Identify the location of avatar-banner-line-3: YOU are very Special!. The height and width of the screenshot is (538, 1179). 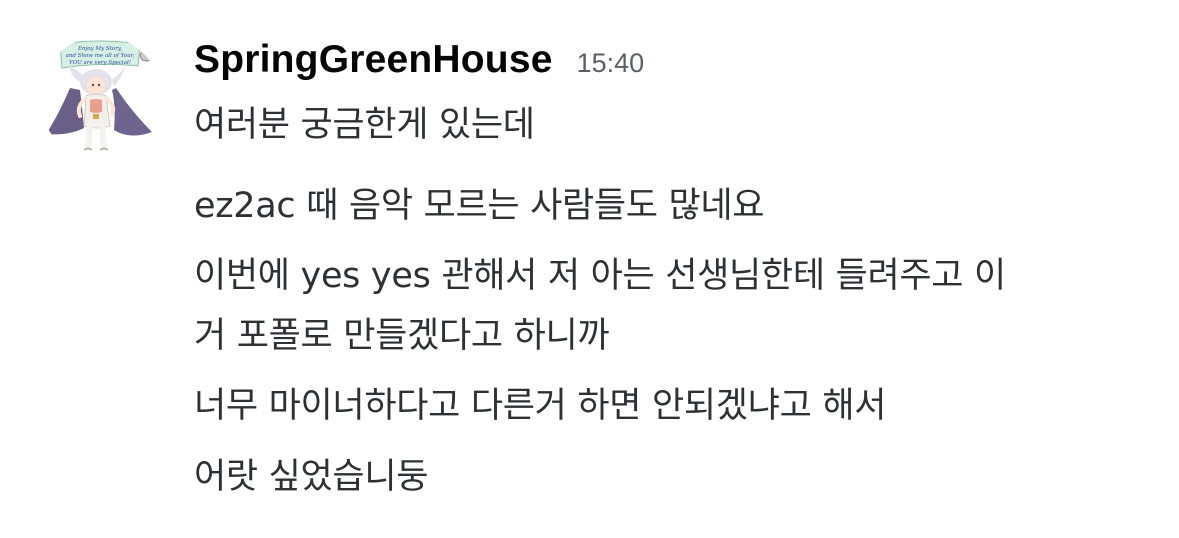
(100, 63).